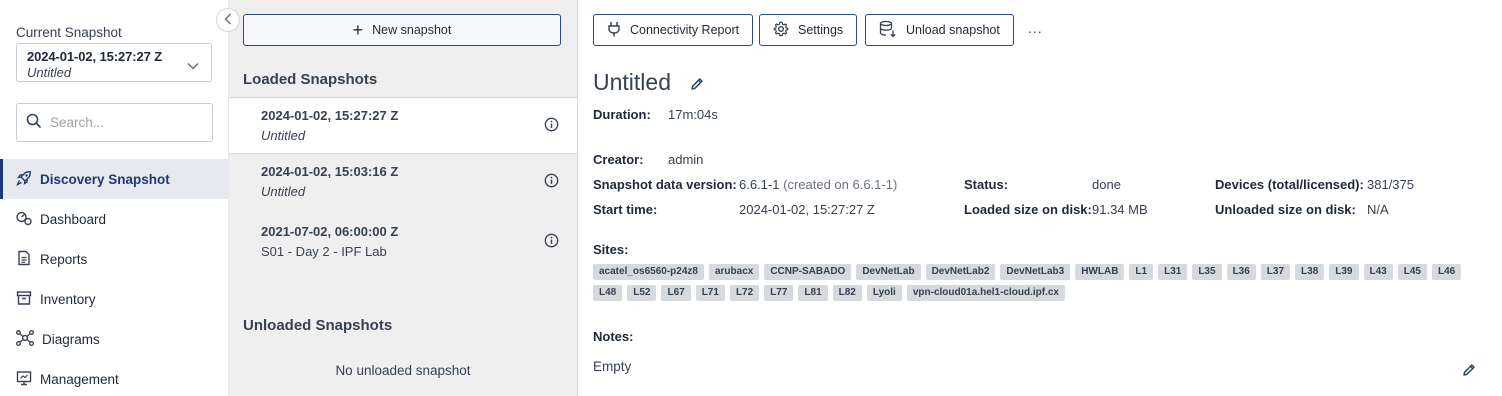 The image size is (1502, 396). I want to click on site-tag: arubacx, so click(734, 272).